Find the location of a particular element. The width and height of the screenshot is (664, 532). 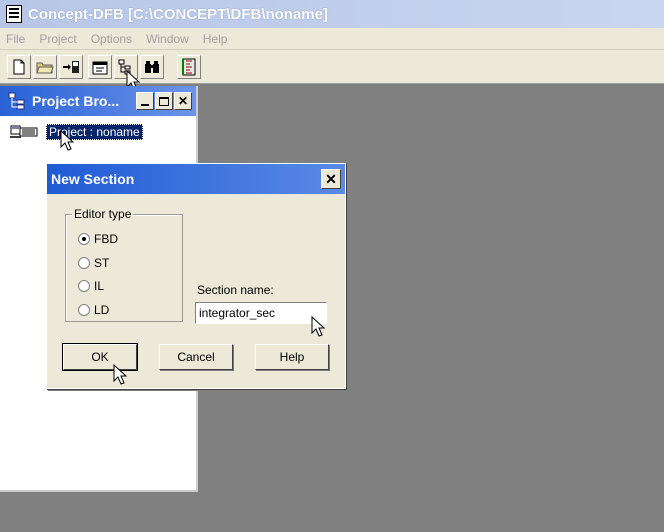

radio-label: ST is located at coordinates (102, 263).